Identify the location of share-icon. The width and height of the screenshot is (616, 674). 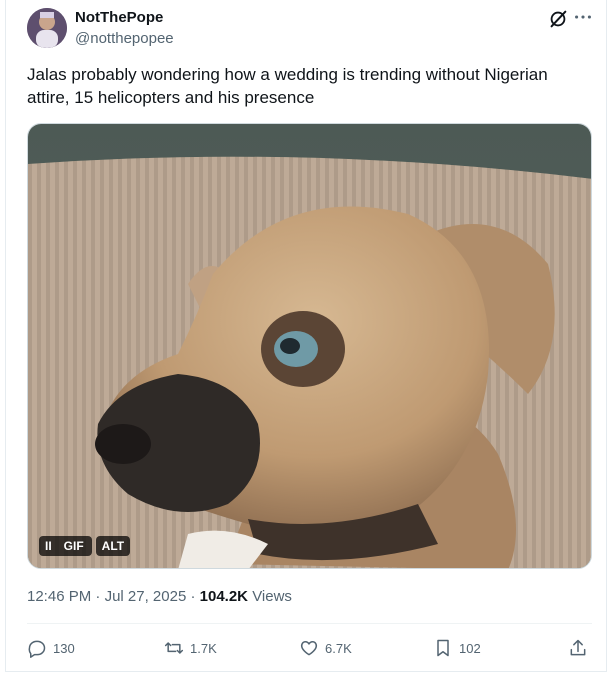
(578, 647).